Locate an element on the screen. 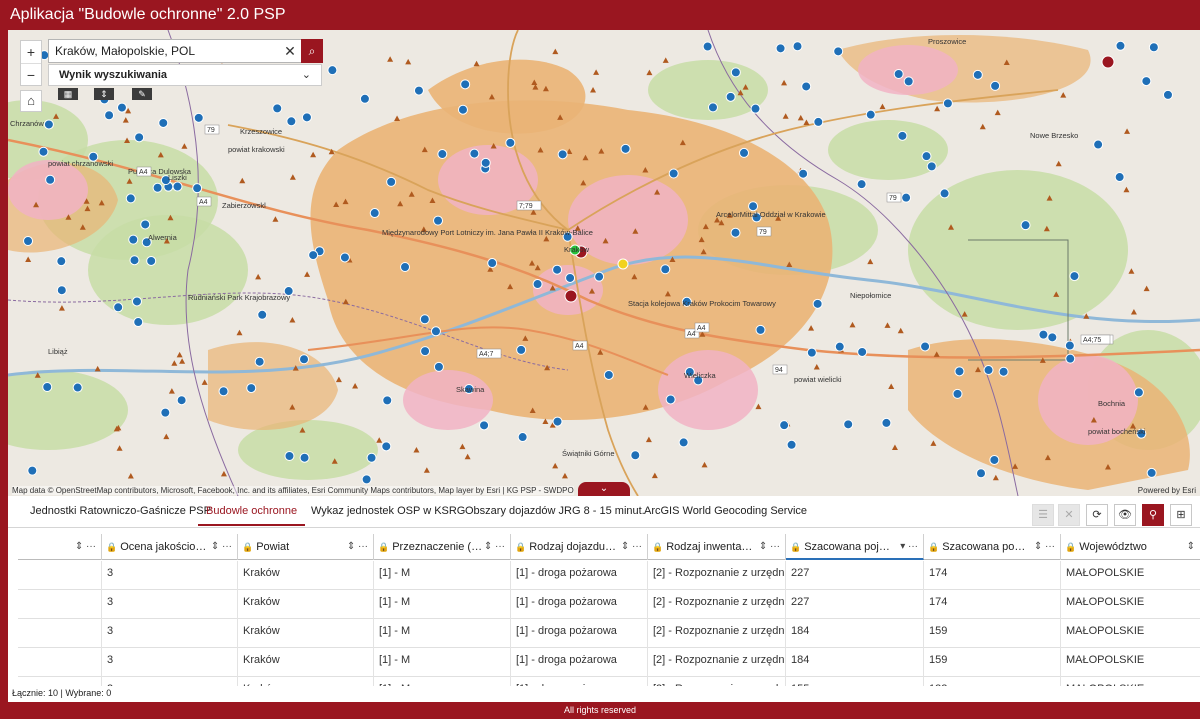  refresh-icon: ⟳ is located at coordinates (1097, 515).